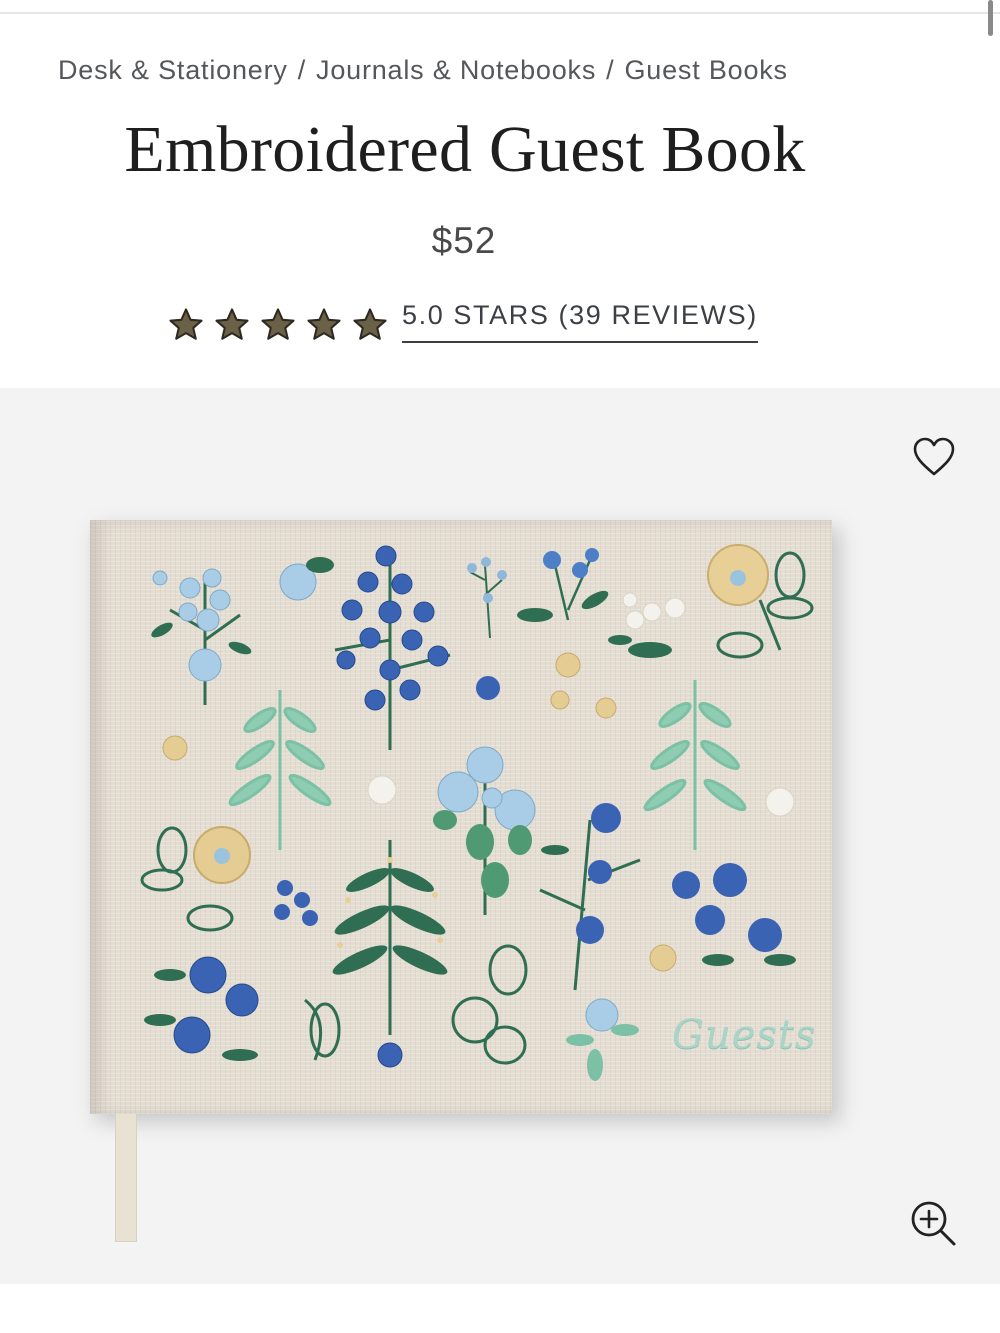 The image size is (1000, 1333). What do you see at coordinates (456, 70) in the screenshot?
I see `breadcrumb-journals-notebooks: Journals & Notebooks` at bounding box center [456, 70].